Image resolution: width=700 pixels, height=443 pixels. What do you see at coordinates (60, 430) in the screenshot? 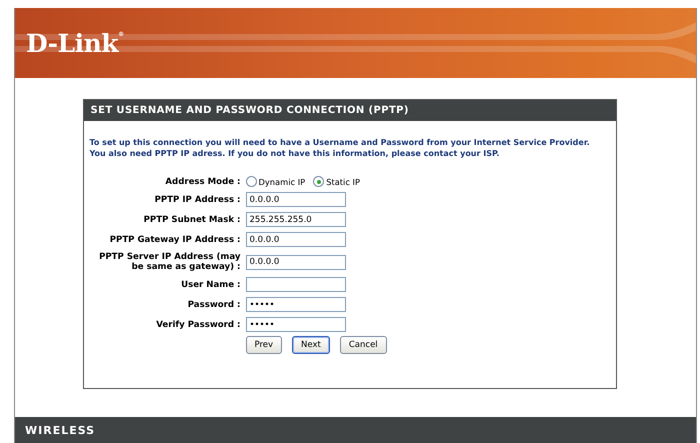
I see `footer-label: WIRELESS` at bounding box center [60, 430].